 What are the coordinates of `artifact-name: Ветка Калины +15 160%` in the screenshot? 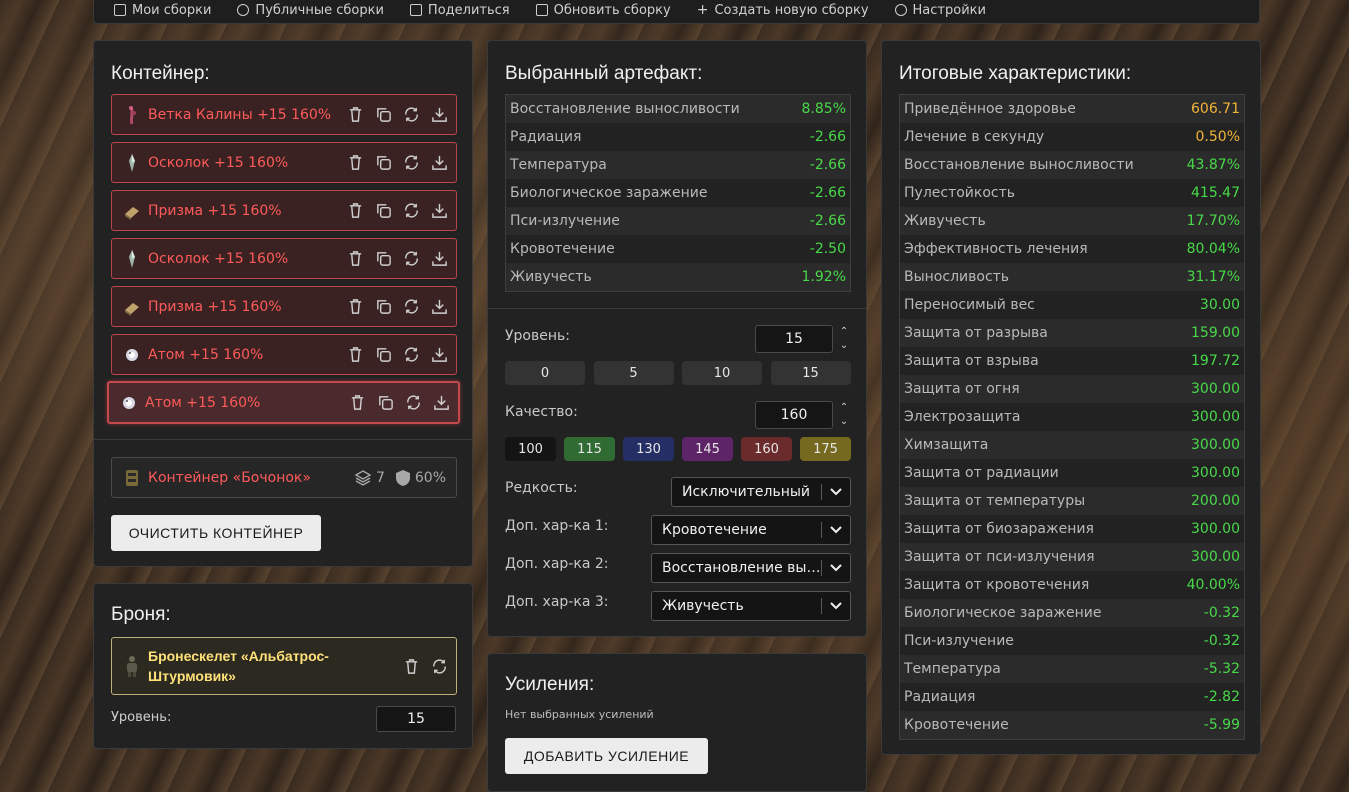 It's located at (240, 114).